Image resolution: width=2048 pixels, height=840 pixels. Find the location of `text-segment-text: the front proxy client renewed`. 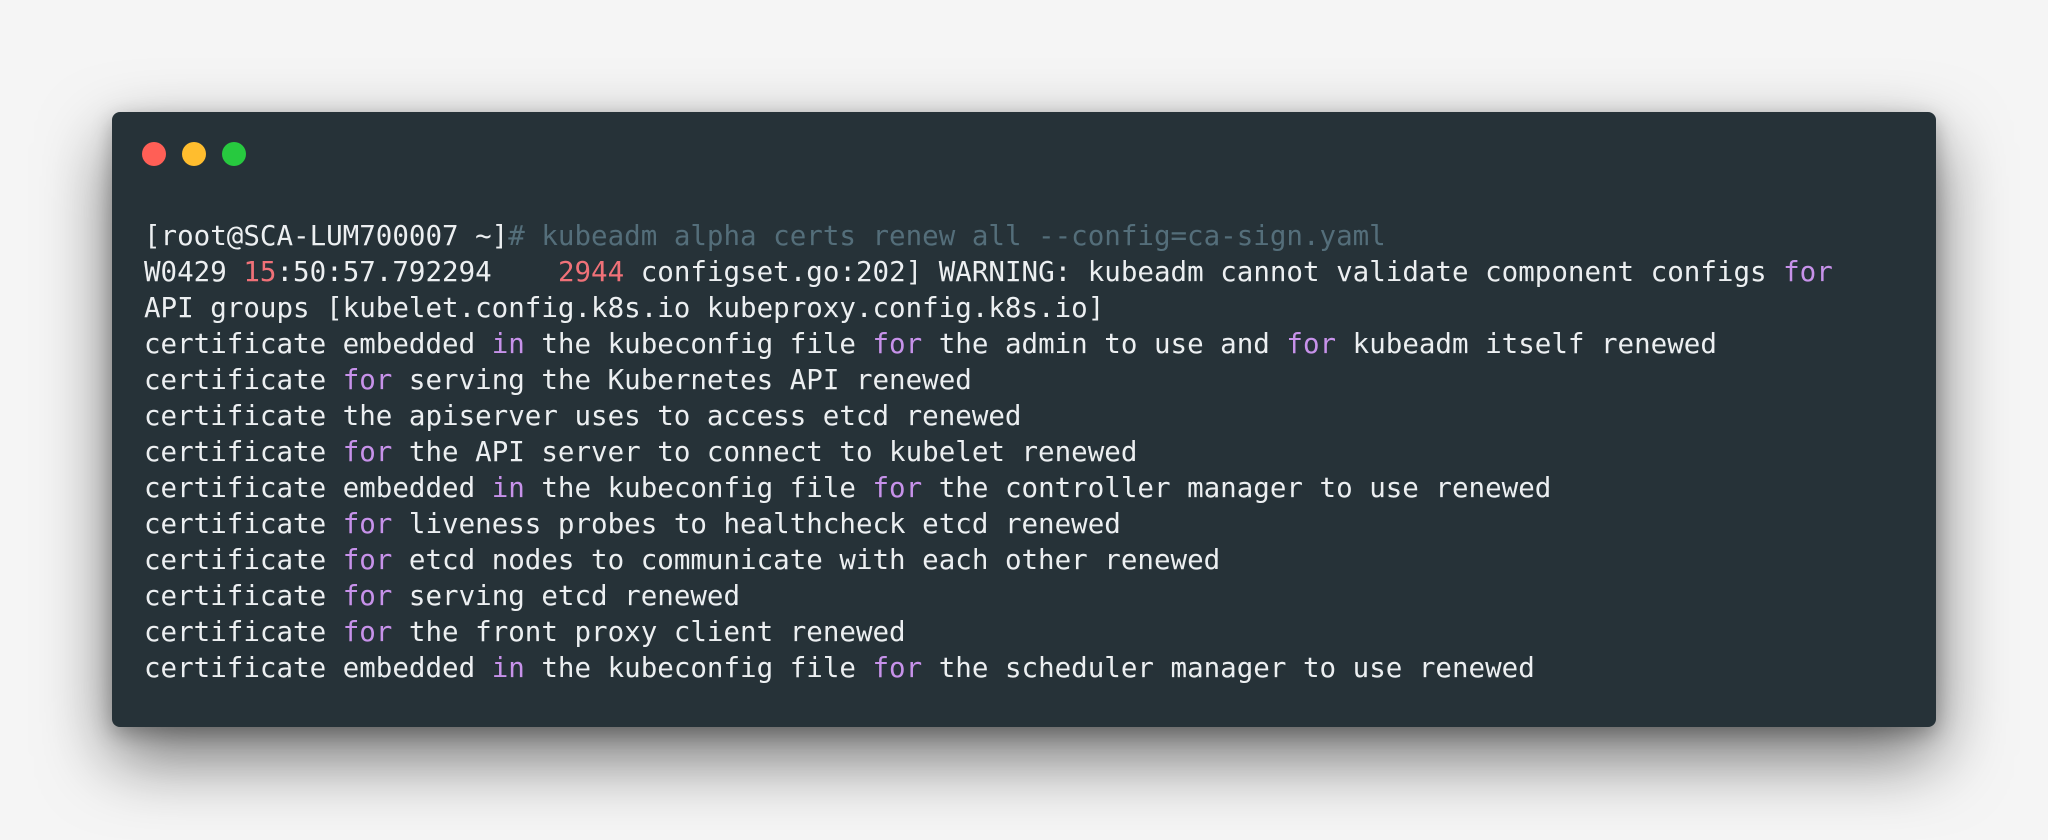

text-segment-text: the front proxy client renewed is located at coordinates (649, 632).